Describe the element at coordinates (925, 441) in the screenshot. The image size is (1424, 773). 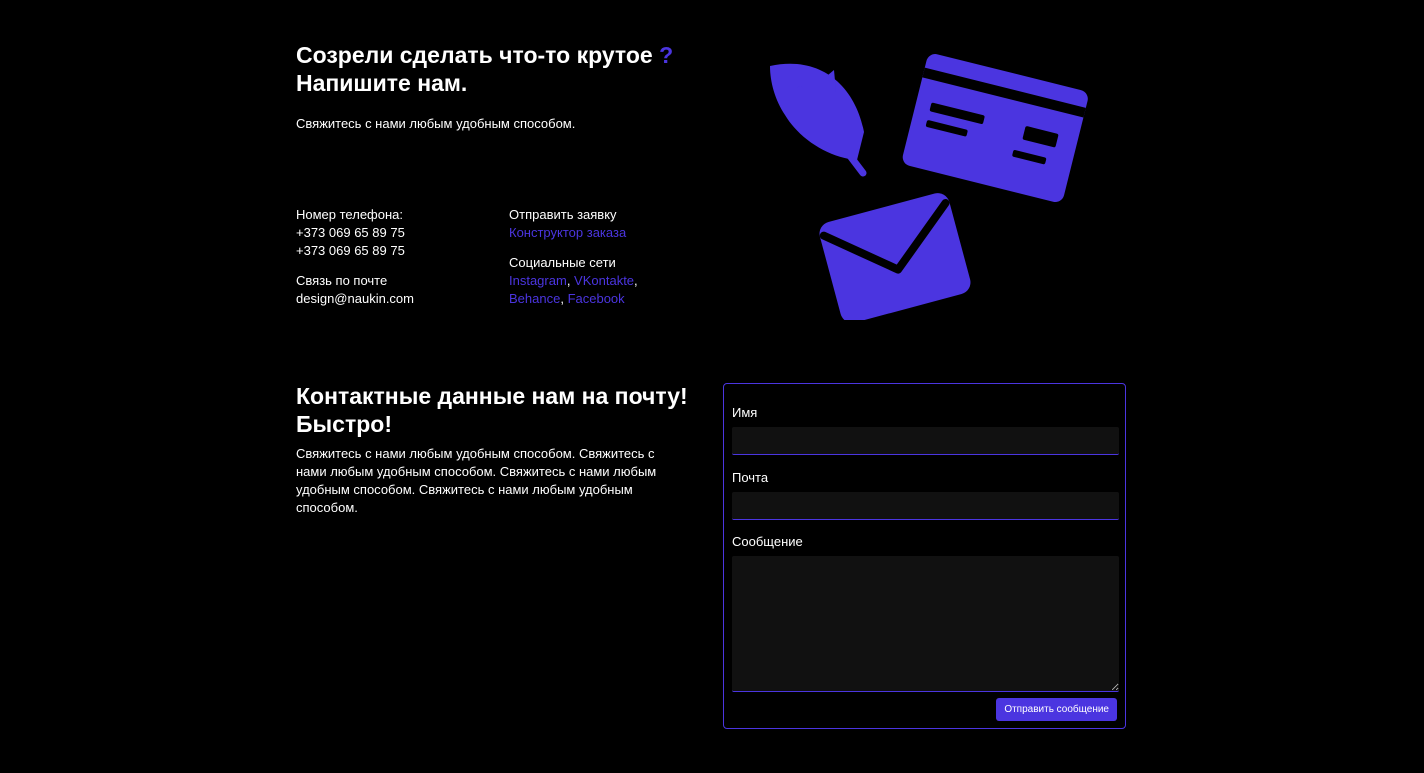
I see `name-input` at that location.